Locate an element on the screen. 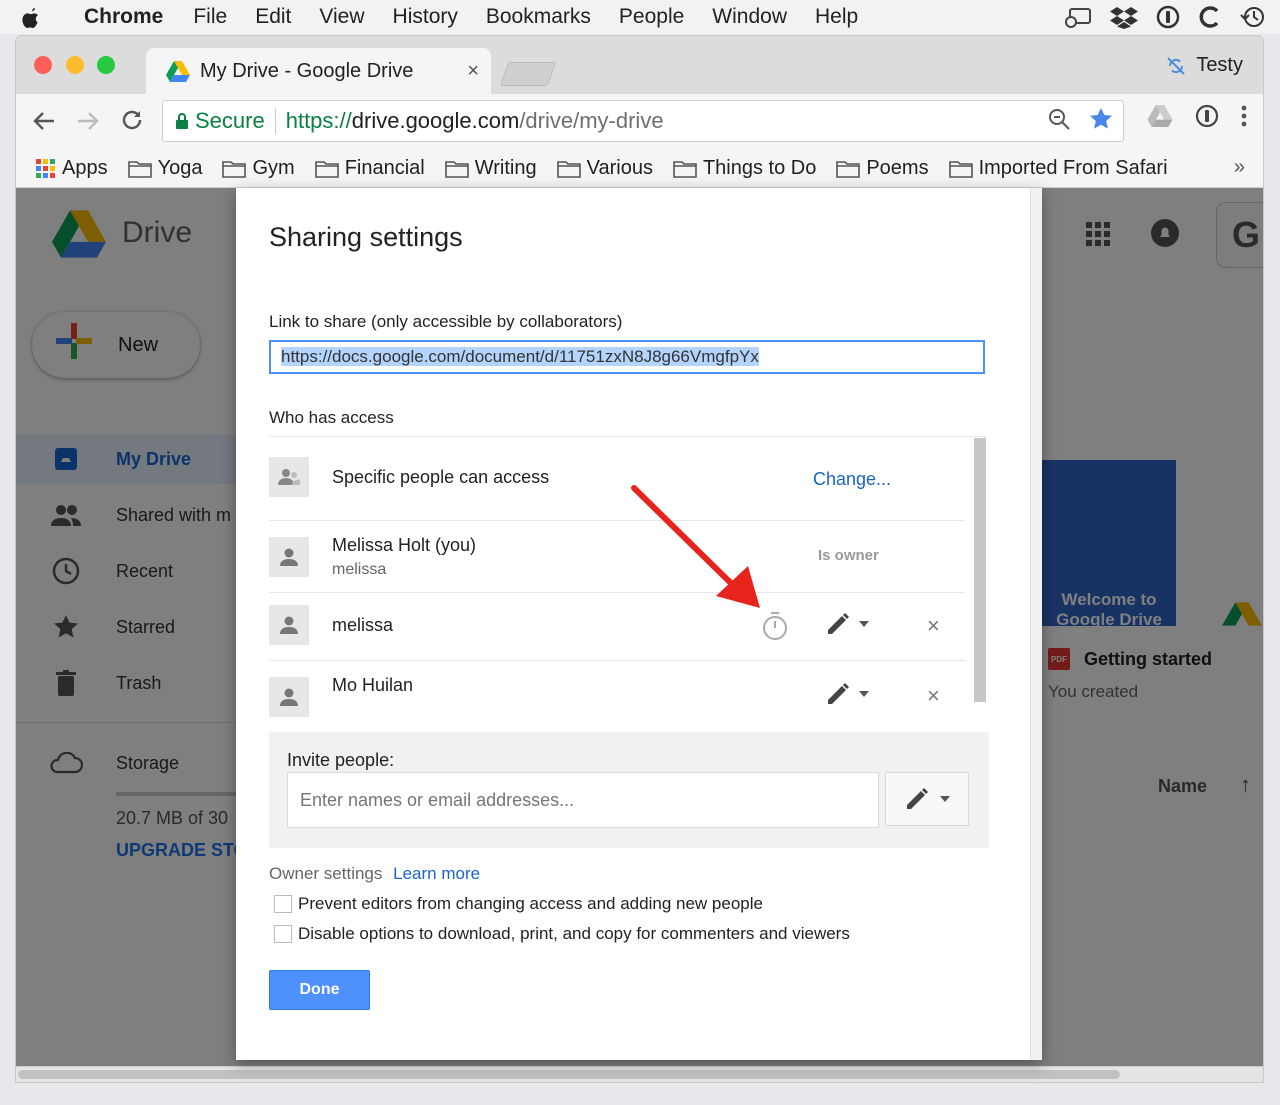 Image resolution: width=1280 pixels, height=1105 pixels. bookmark-apps-label: Apps is located at coordinates (85, 168).